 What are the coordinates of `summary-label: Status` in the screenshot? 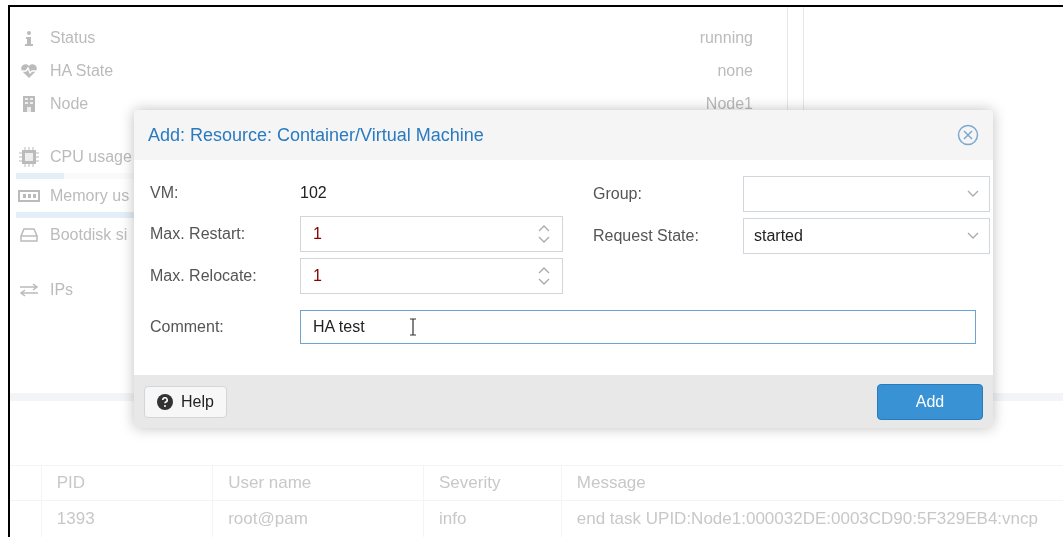 It's located at (73, 37).